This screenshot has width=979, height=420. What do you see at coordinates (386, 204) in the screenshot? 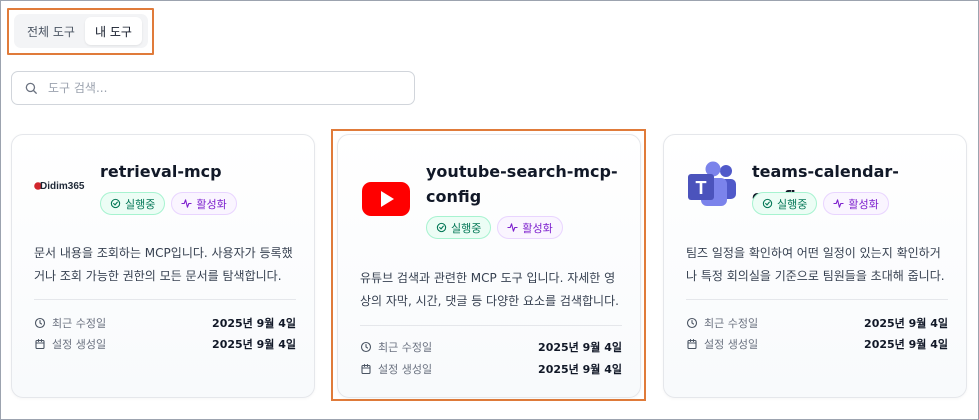
I see `youtube-logo` at bounding box center [386, 204].